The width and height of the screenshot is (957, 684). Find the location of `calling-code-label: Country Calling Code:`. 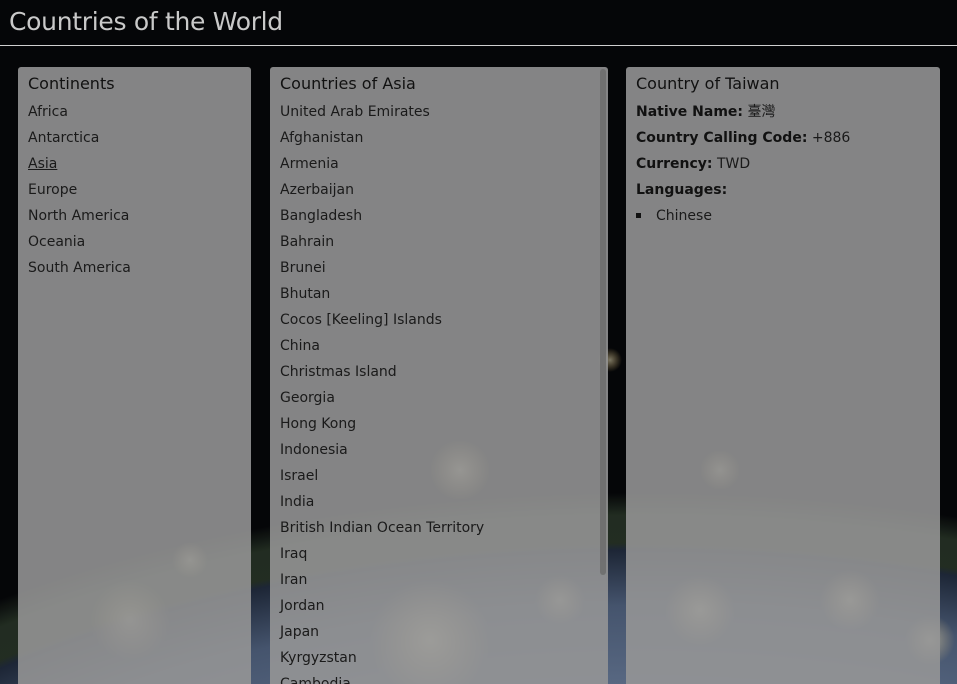

calling-code-label: Country Calling Code: is located at coordinates (722, 138).